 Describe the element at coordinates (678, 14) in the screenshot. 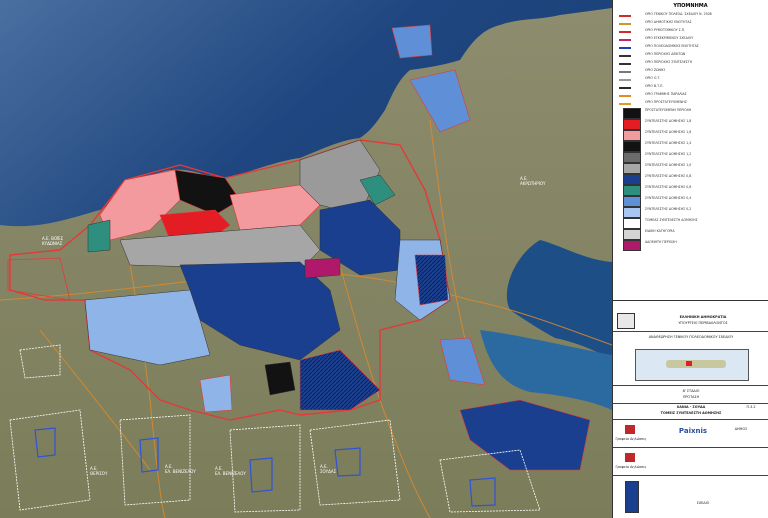

I see `legend-item-label: ΟΡΙΟ ΓΕΝΙΚΟΥ ΠΟΛΕΟΔ. ΣΧΕΔΙΟΥ Ν. 2508` at that location.